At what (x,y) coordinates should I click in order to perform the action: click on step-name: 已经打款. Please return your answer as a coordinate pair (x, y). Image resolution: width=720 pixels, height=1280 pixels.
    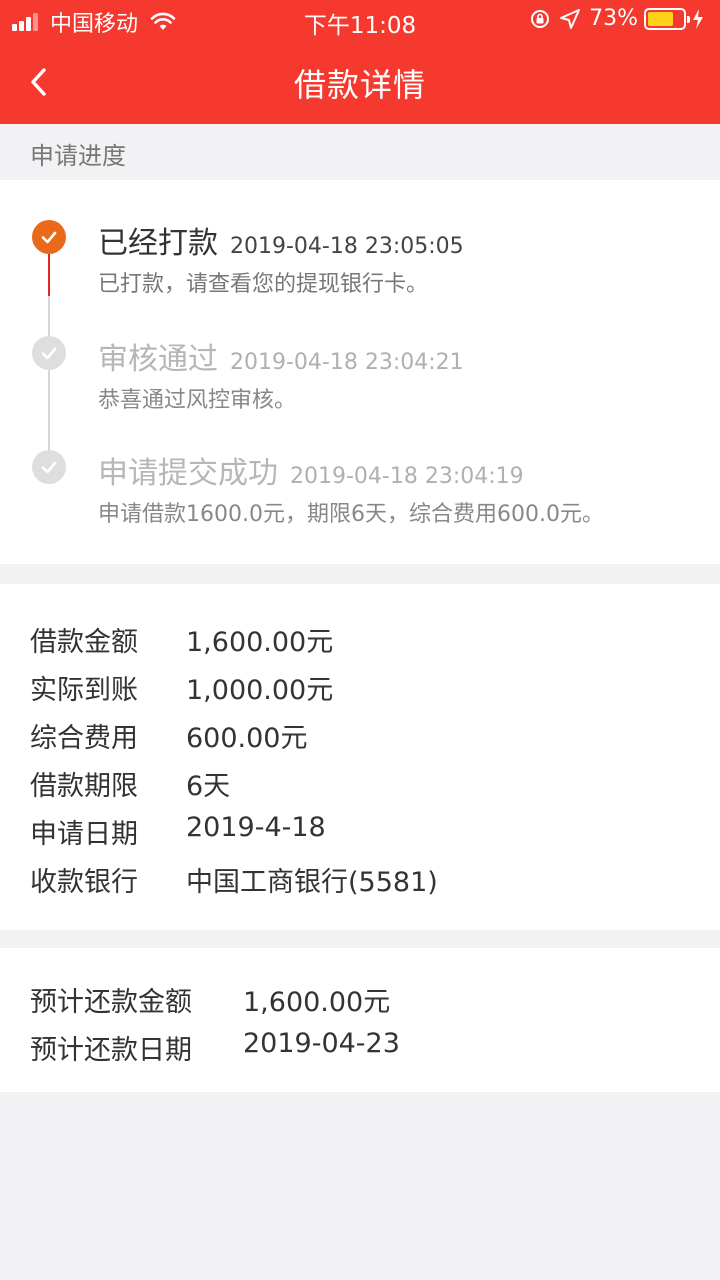
    Looking at the image, I should click on (158, 243).